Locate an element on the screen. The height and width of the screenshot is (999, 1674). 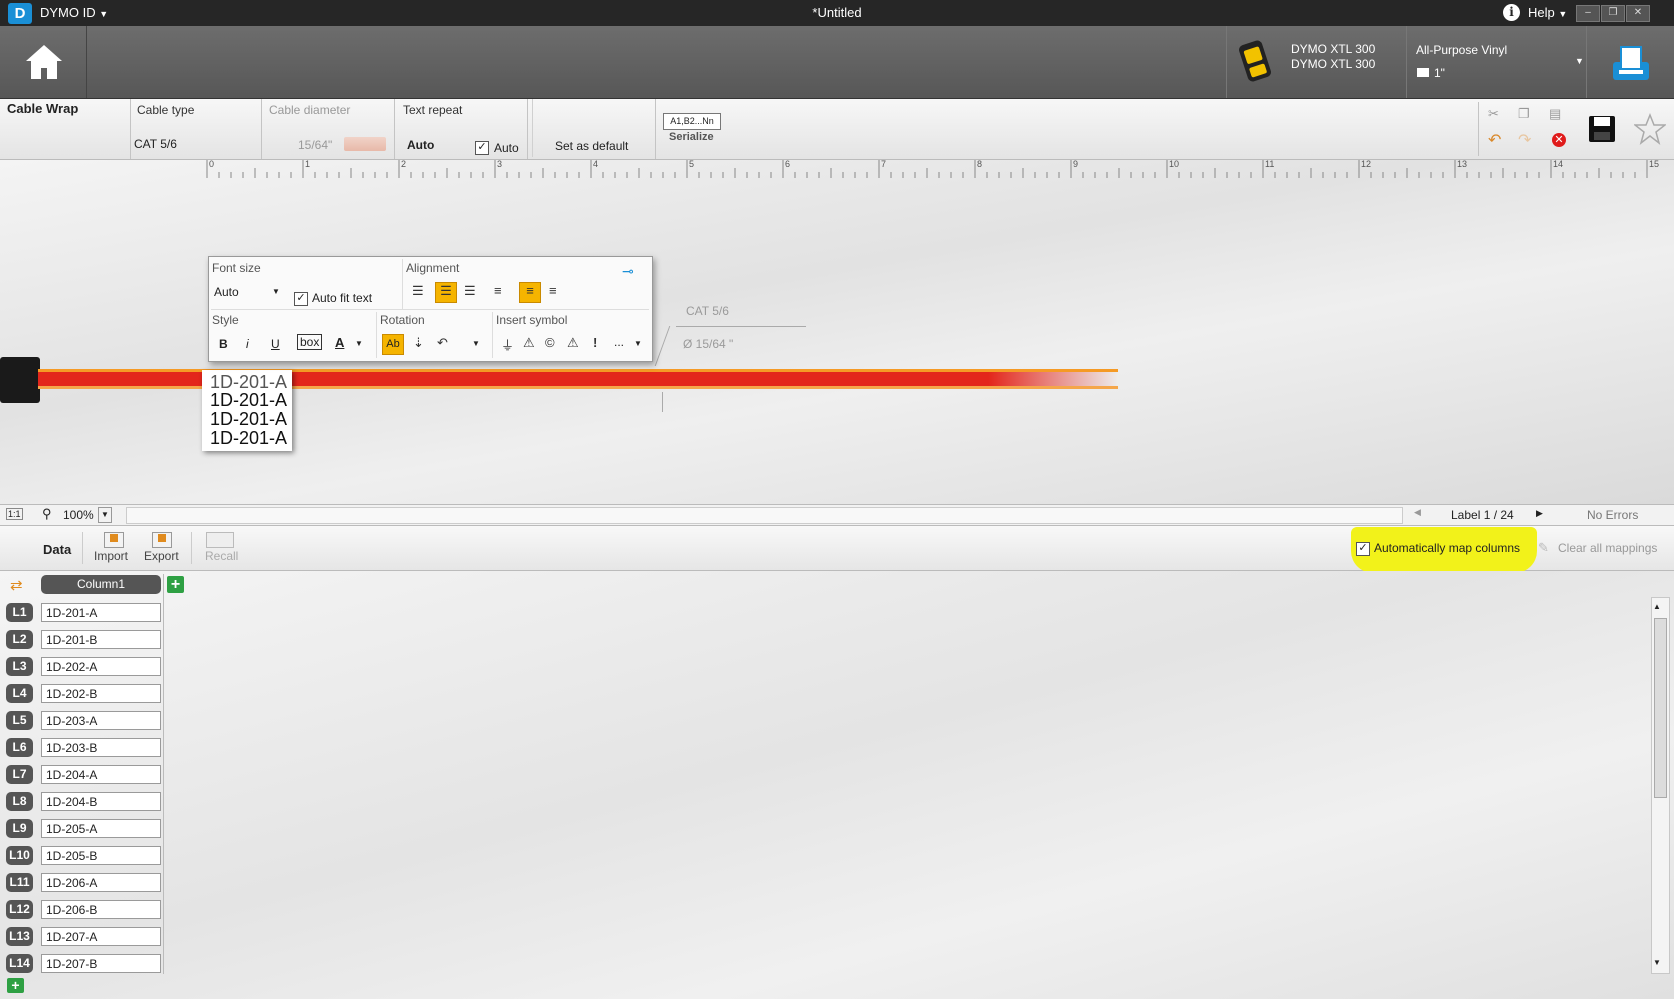
cable-type-value: CAT 5/6 is located at coordinates (155, 144).